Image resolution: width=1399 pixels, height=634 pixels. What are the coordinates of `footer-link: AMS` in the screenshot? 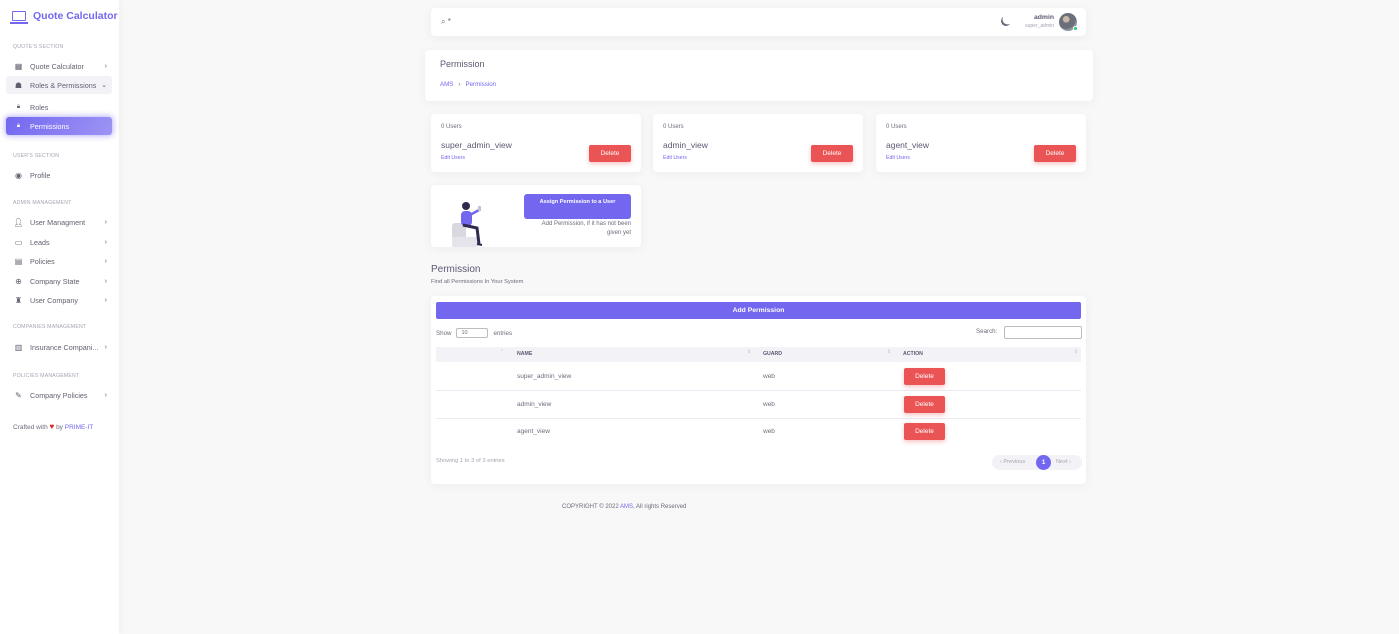 It's located at (626, 507).